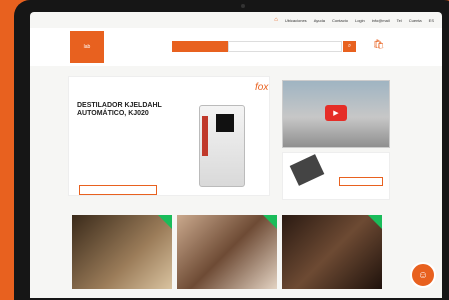 Image resolution: width=449 pixels, height=300 pixels. What do you see at coordinates (200, 46) in the screenshot?
I see `category-button` at bounding box center [200, 46].